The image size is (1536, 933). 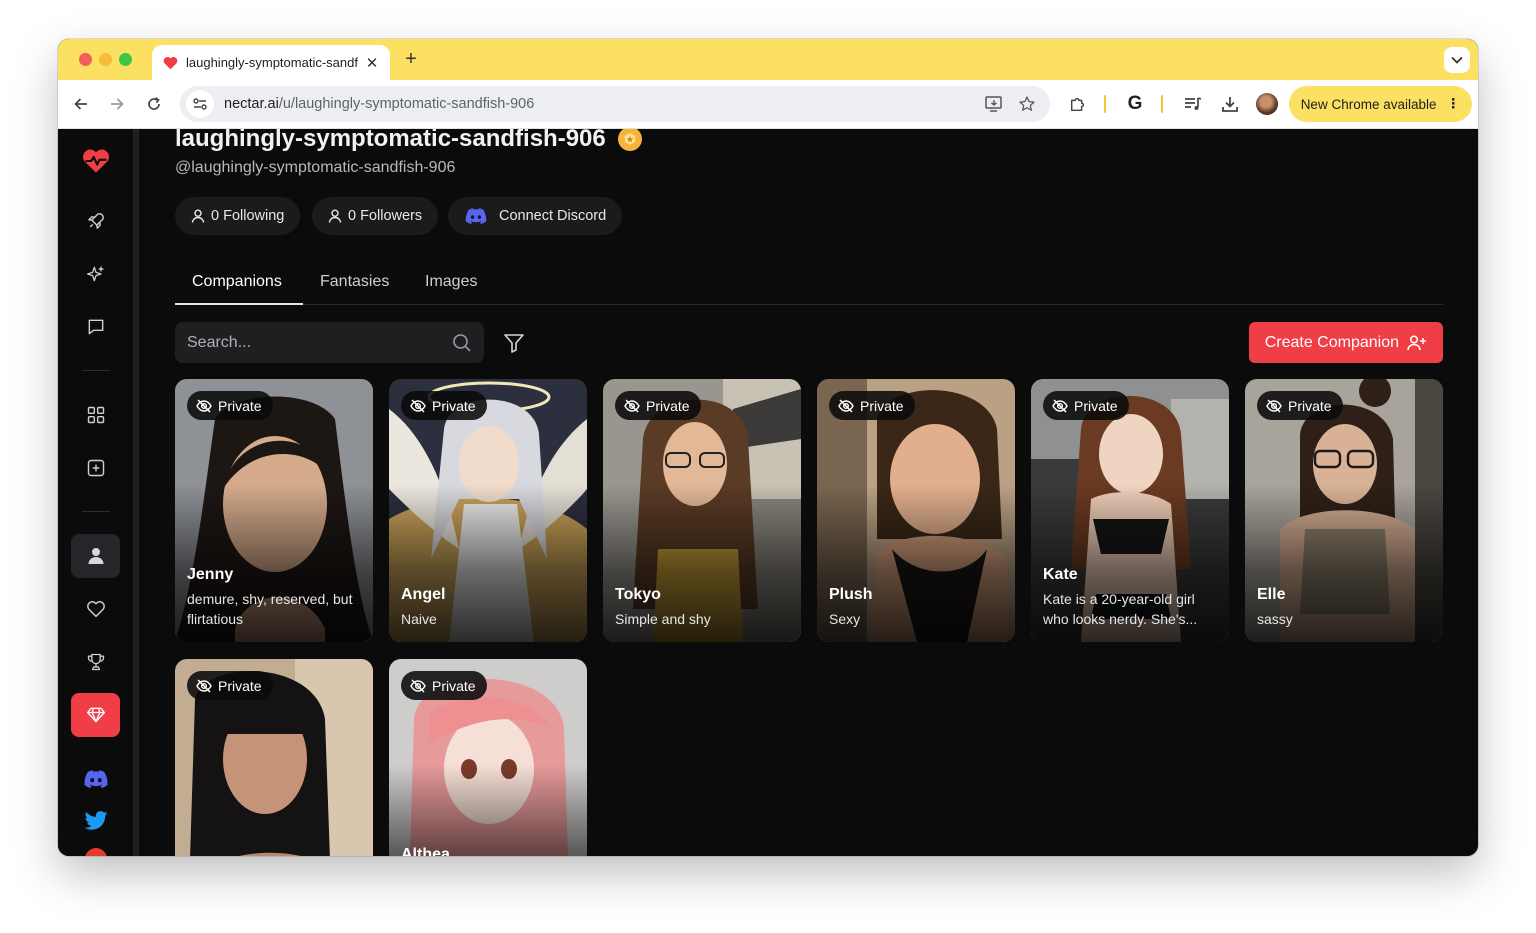 What do you see at coordinates (451, 282) in the screenshot?
I see `tab-images: Images` at bounding box center [451, 282].